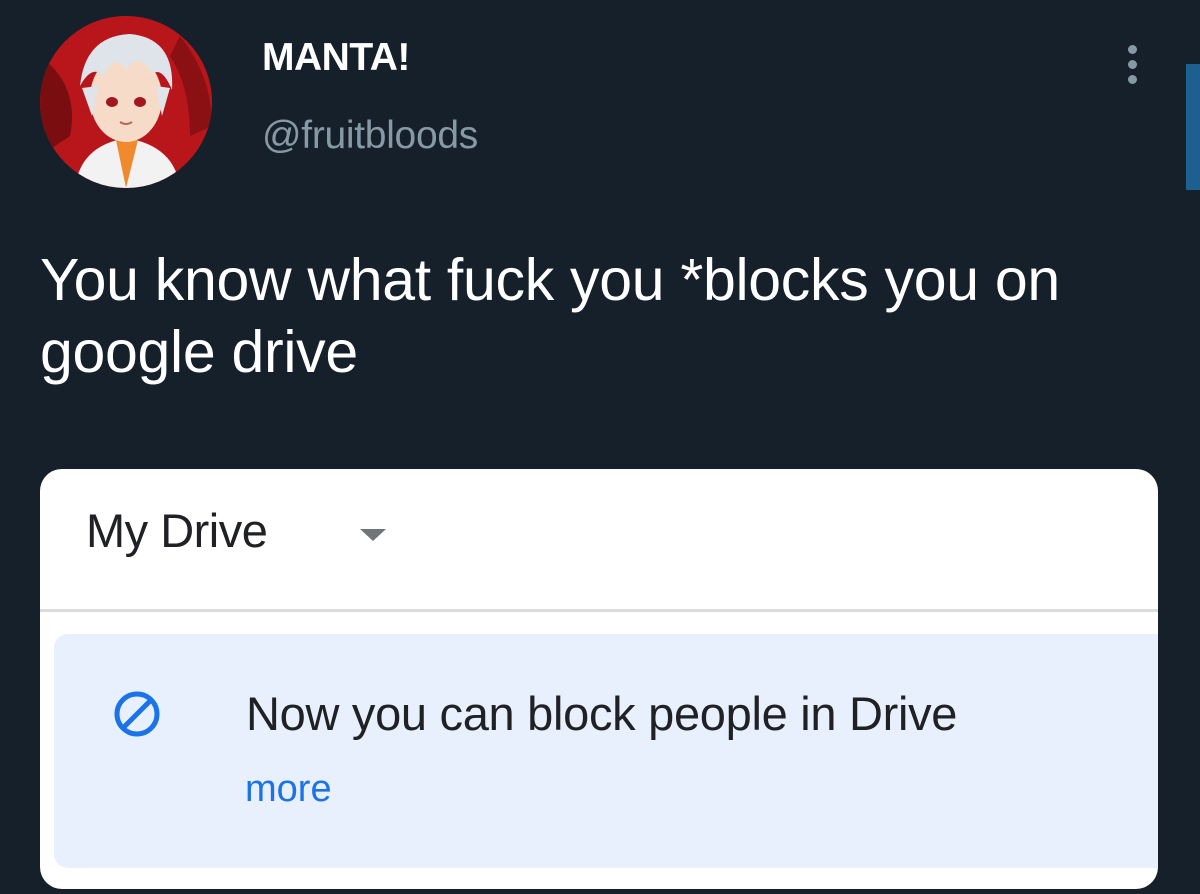  I want to click on notice-message: Now you can block people in Drive, so click(602, 713).